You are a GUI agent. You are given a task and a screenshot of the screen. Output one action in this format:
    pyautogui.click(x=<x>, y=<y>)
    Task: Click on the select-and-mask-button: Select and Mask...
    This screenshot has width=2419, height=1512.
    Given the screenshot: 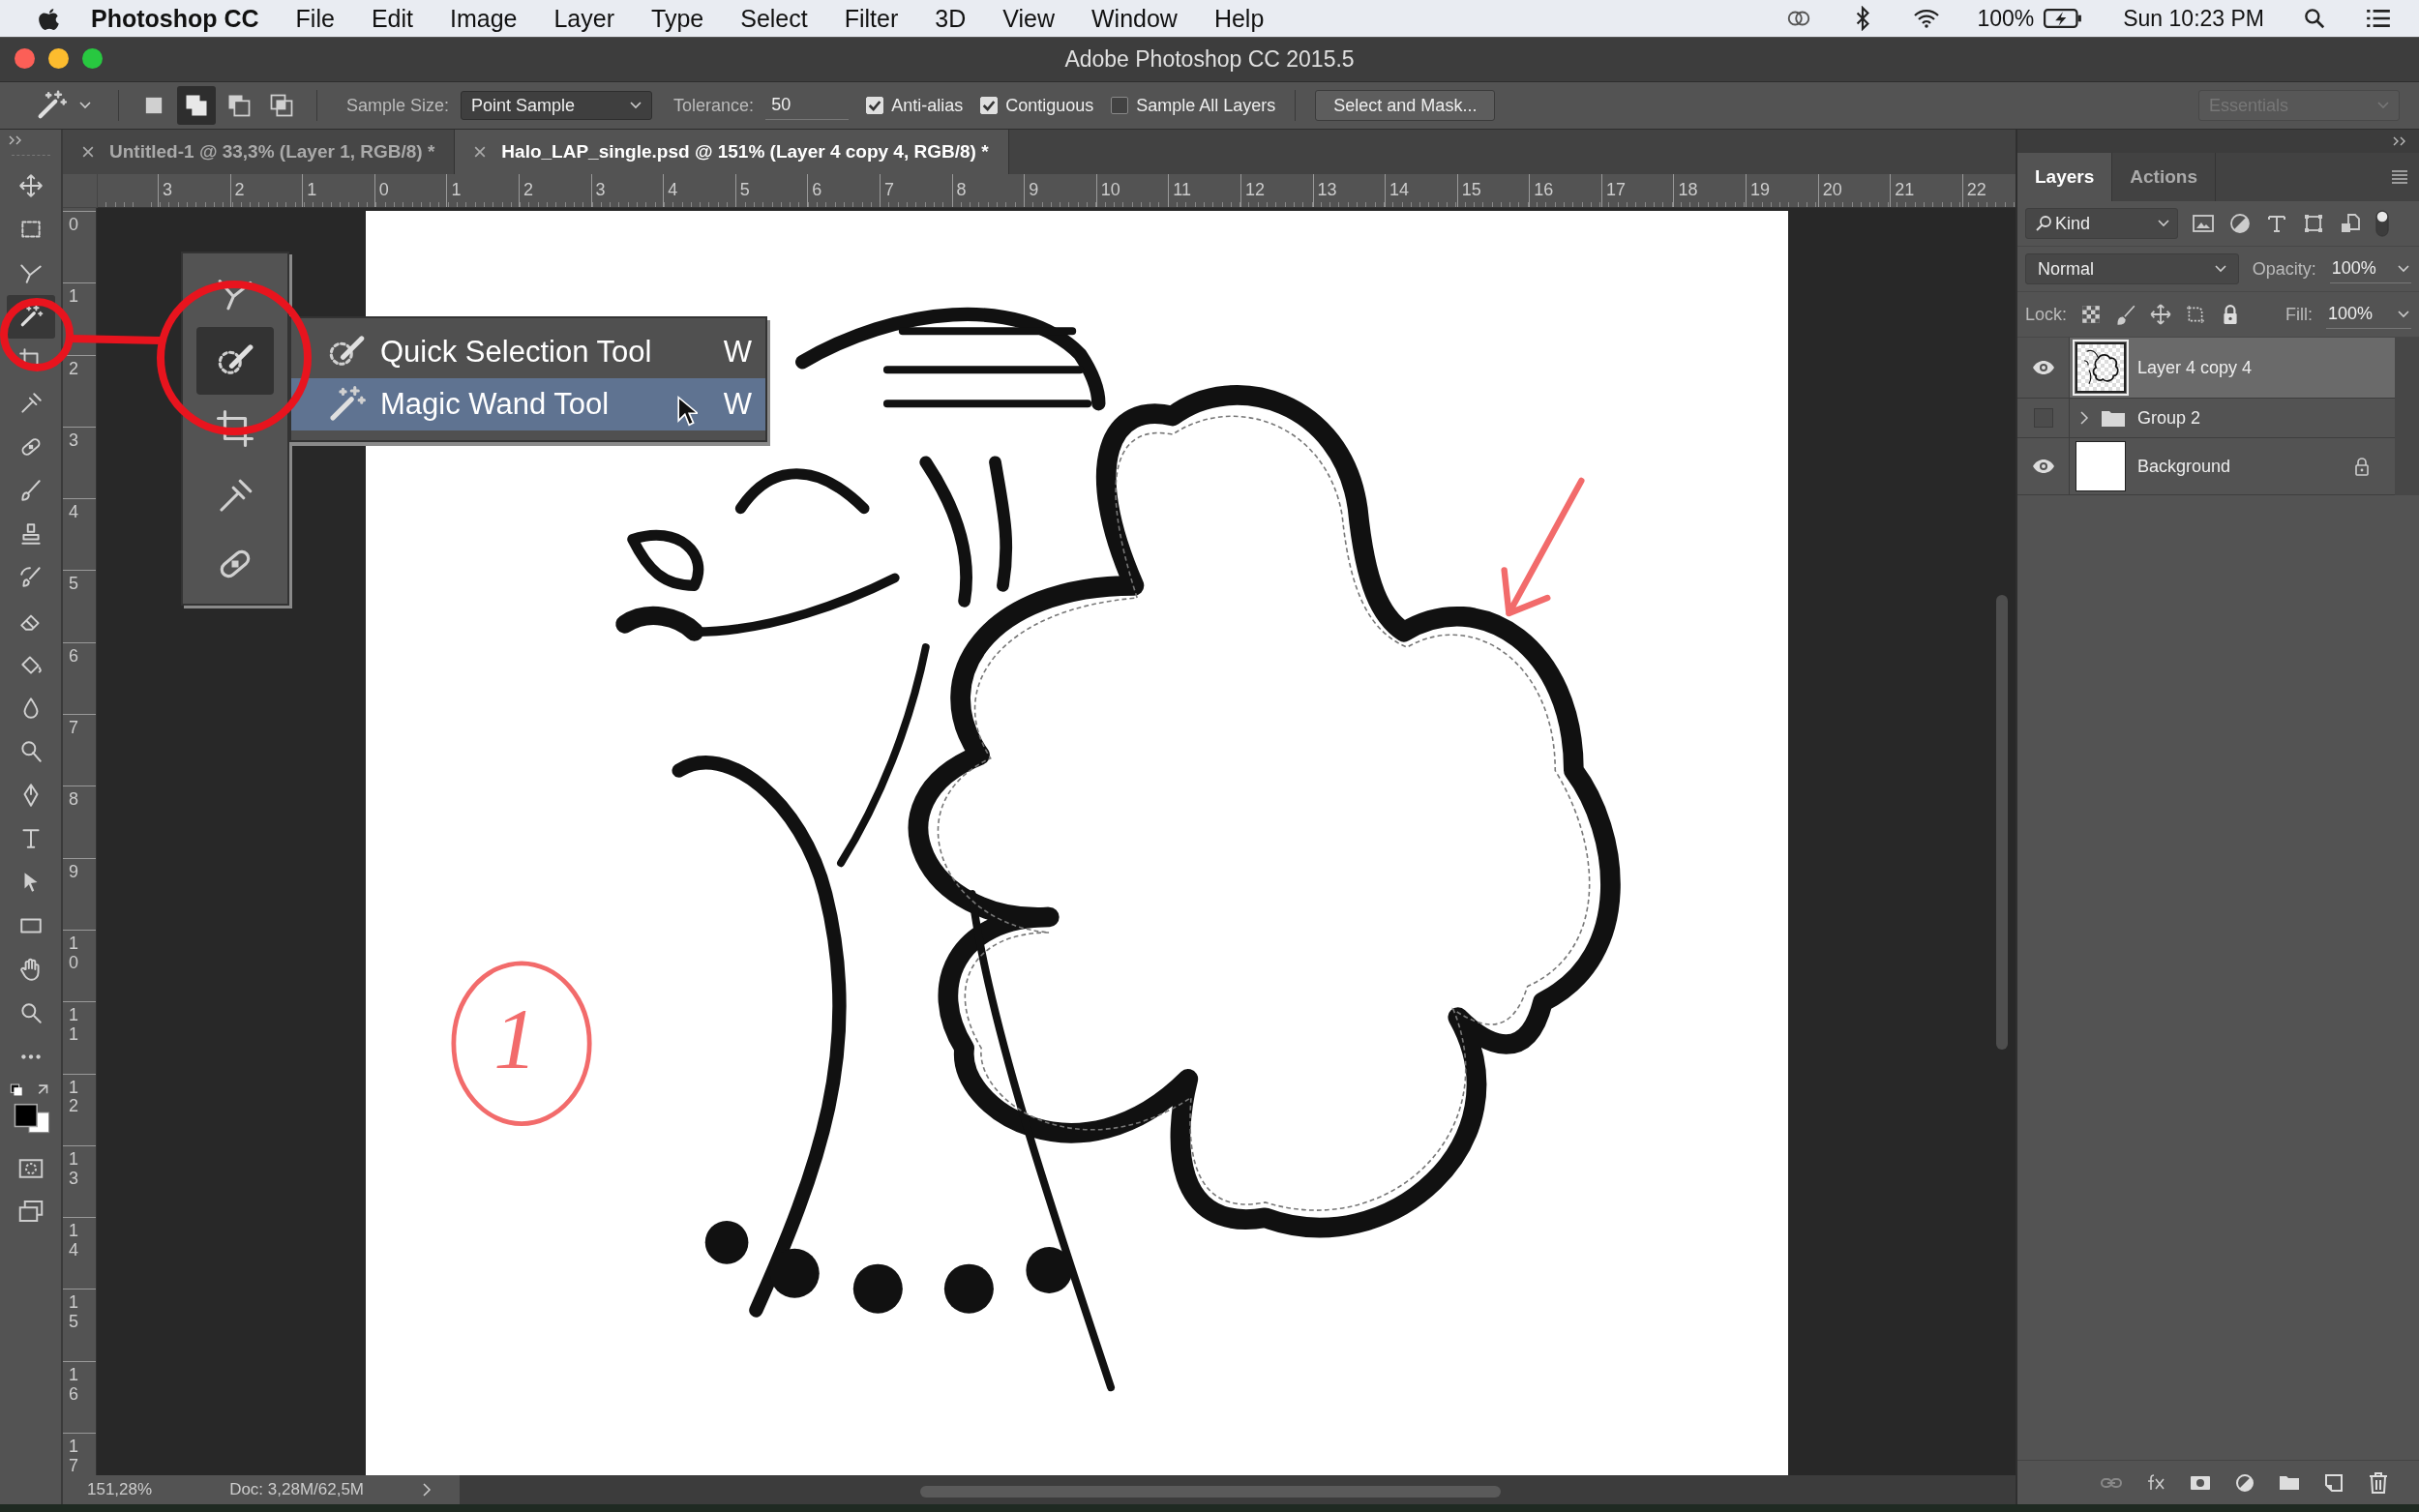 What is the action you would take?
    pyautogui.click(x=1406, y=106)
    